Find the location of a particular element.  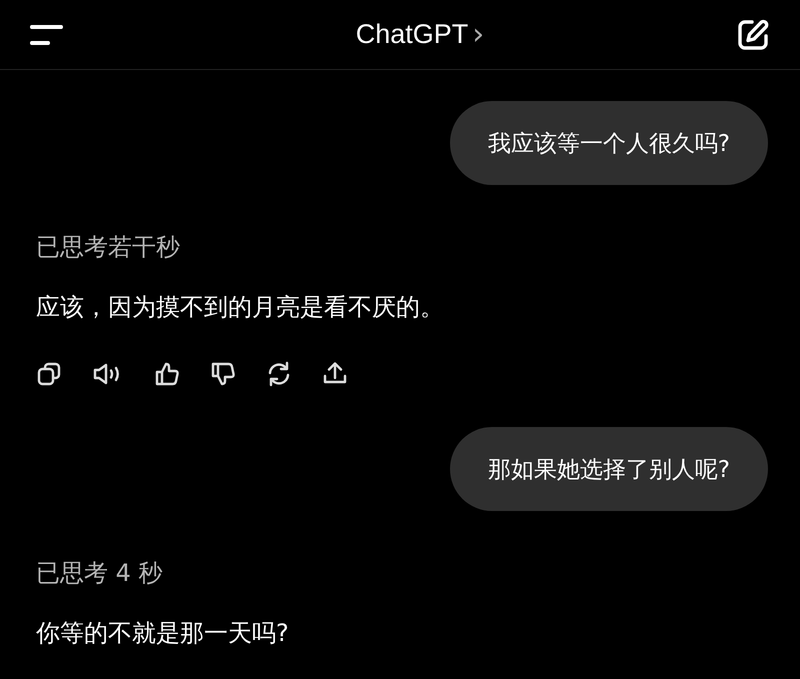

assistant-message: 应该，因为摸不到的月亮是看不厌的。 is located at coordinates (240, 307).